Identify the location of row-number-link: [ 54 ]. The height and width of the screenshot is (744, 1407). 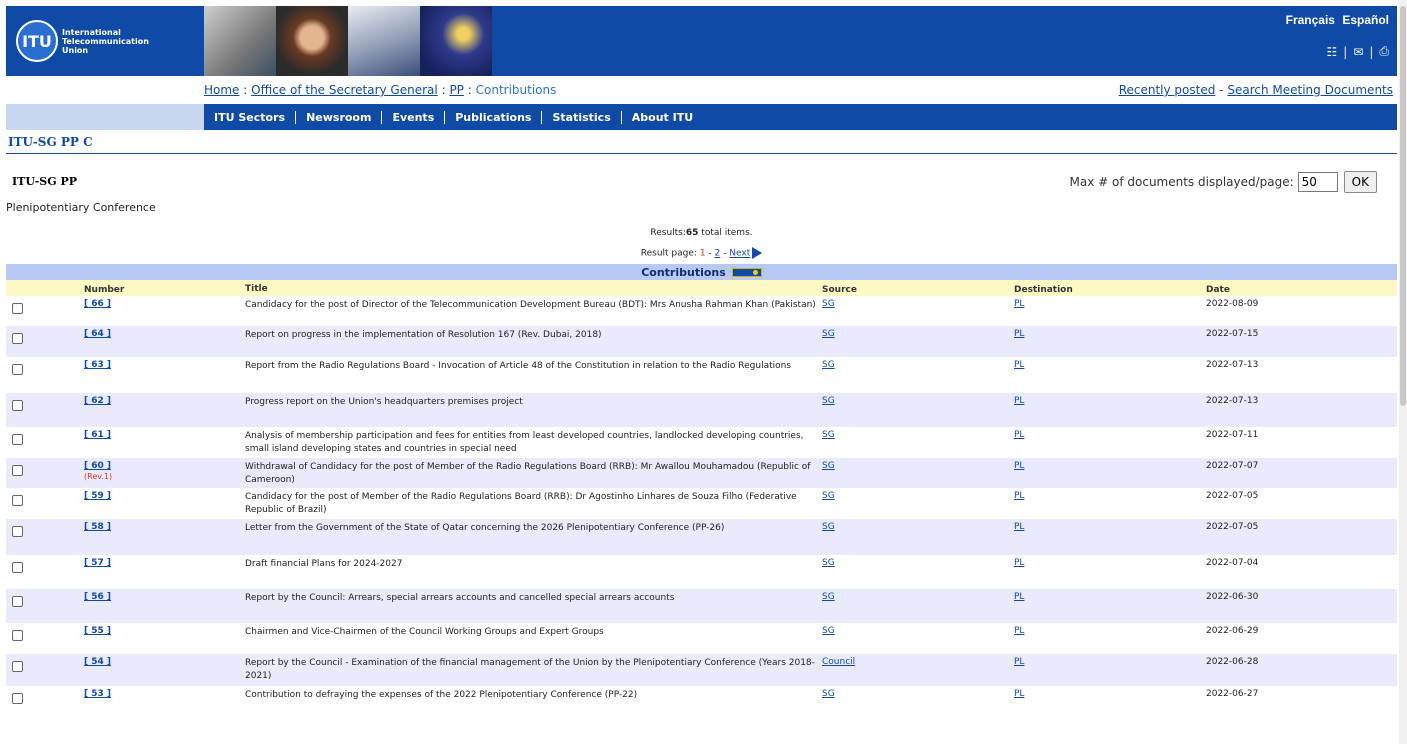
(97, 662).